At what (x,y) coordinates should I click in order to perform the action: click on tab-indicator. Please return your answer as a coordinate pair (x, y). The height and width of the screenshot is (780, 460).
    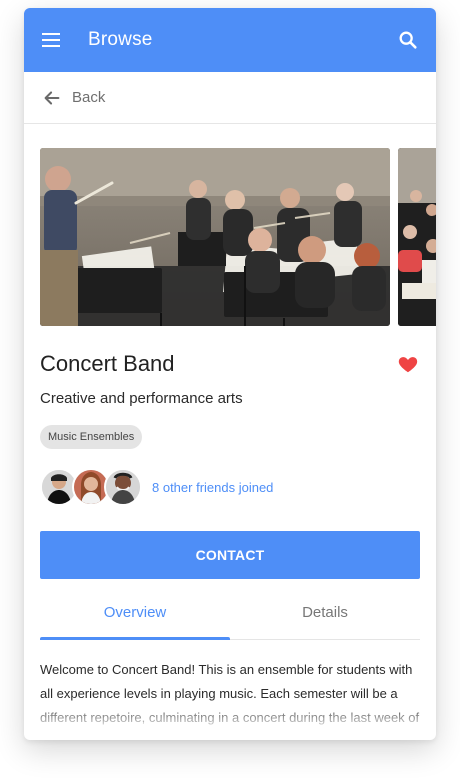
    Looking at the image, I should click on (135, 638).